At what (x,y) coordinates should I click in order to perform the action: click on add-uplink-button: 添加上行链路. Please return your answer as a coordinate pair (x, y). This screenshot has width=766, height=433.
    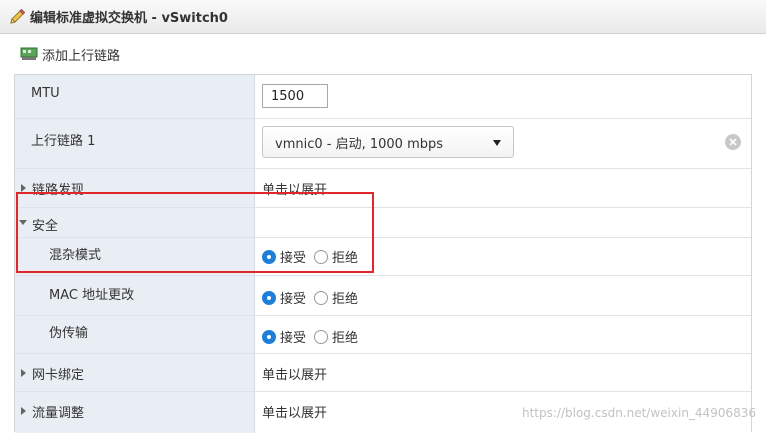
    Looking at the image, I should click on (70, 54).